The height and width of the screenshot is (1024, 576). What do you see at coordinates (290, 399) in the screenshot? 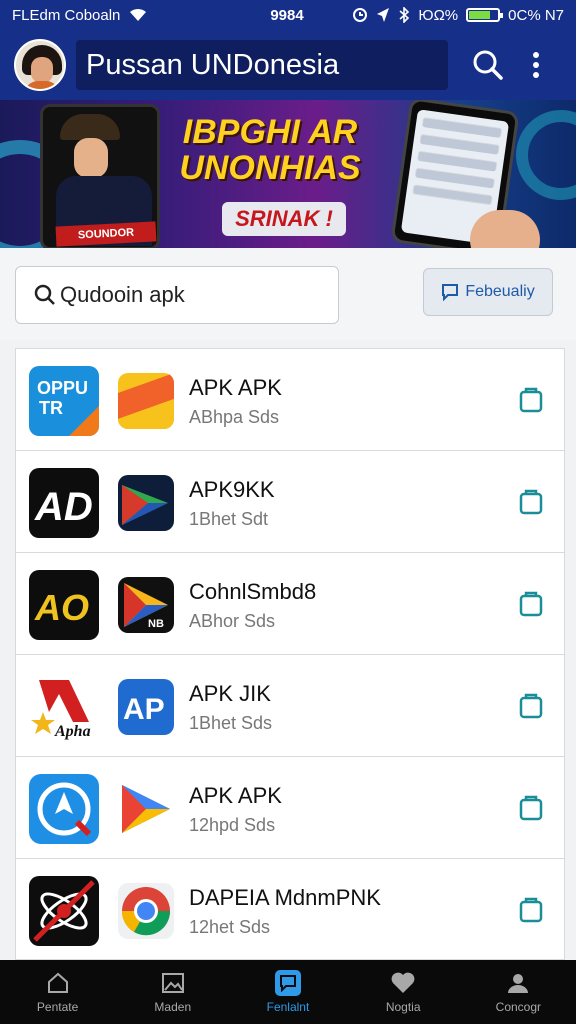
I see `list-item: OPPU TR APK APK ABhpa Sds` at bounding box center [290, 399].